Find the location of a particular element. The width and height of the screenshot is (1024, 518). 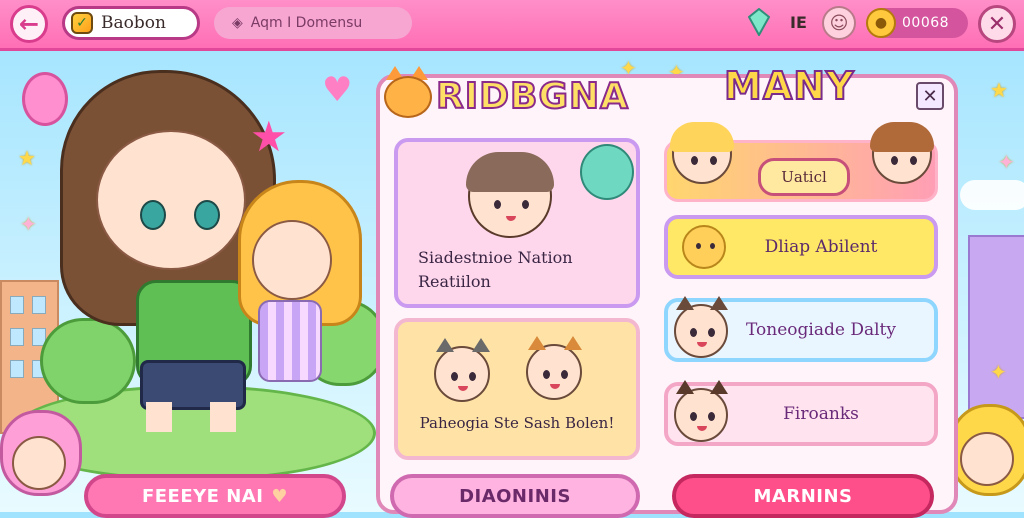

blonde-cat-avatar is located at coordinates (702, 153).